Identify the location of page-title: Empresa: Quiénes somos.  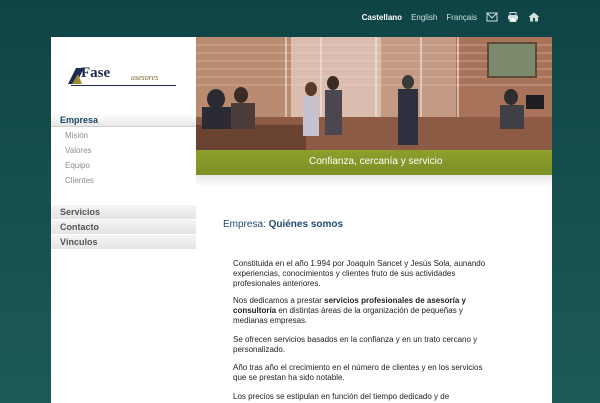
(283, 224).